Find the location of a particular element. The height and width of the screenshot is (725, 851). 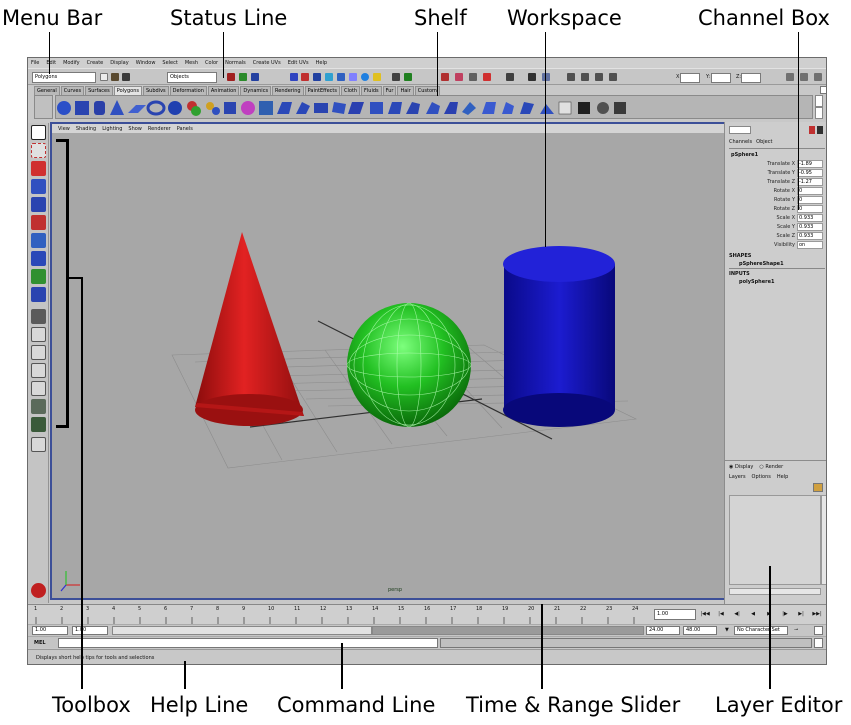

menu-item-edit: Edit is located at coordinates (51, 63).